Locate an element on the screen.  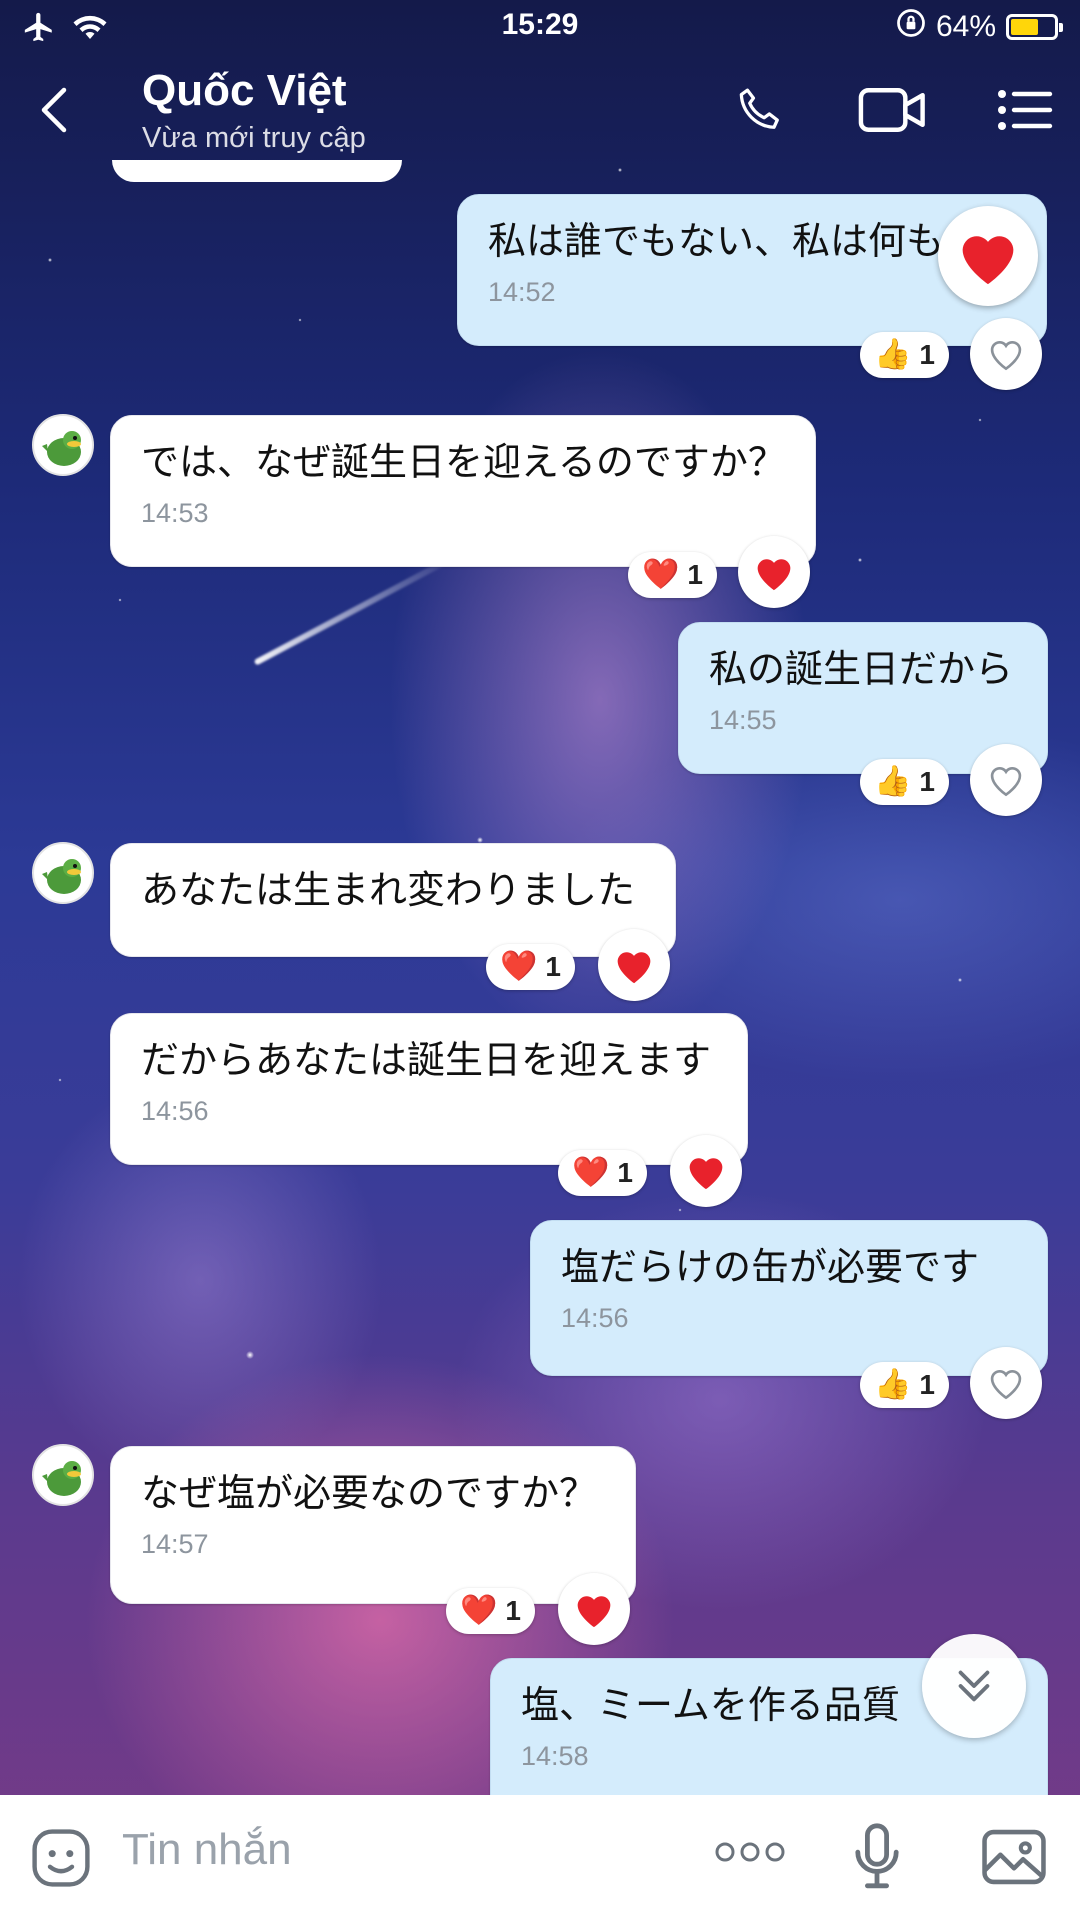
message-time: 14:58 is located at coordinates (555, 1756).